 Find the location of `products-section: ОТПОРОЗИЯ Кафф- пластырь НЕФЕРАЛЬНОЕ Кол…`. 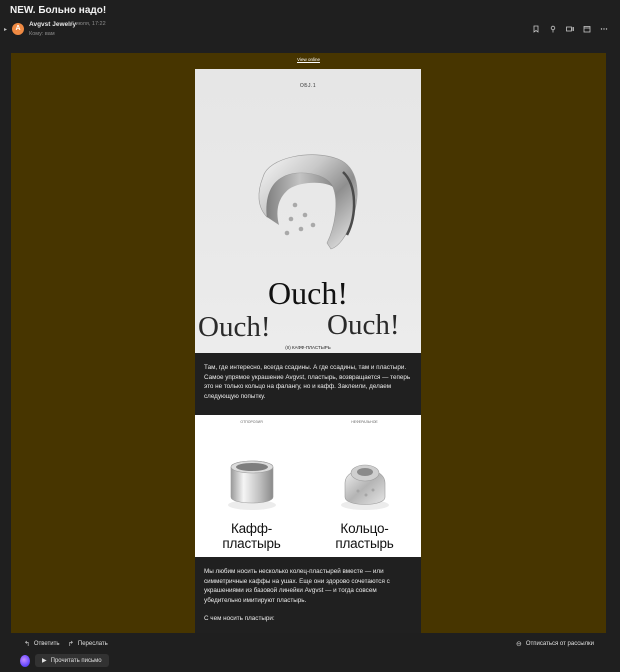

products-section: ОТПОРОЗИЯ Кафф- пластырь НЕФЕРАЛЬНОЕ Кол… is located at coordinates (308, 486).